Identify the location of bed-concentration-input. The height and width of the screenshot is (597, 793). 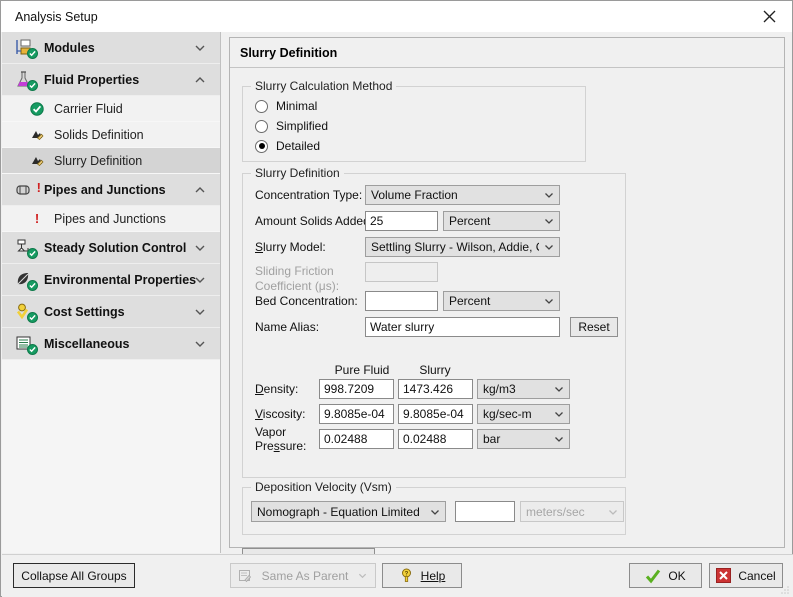
(401, 301).